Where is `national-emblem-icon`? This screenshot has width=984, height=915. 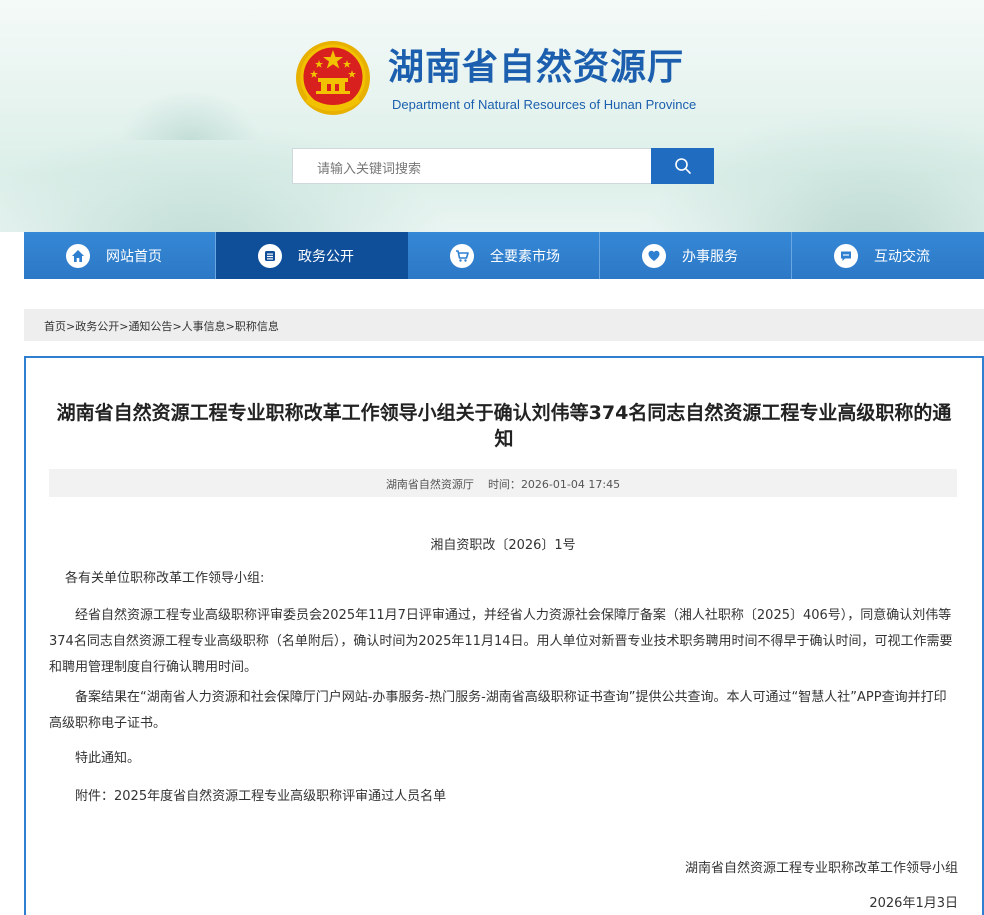 national-emblem-icon is located at coordinates (333, 78).